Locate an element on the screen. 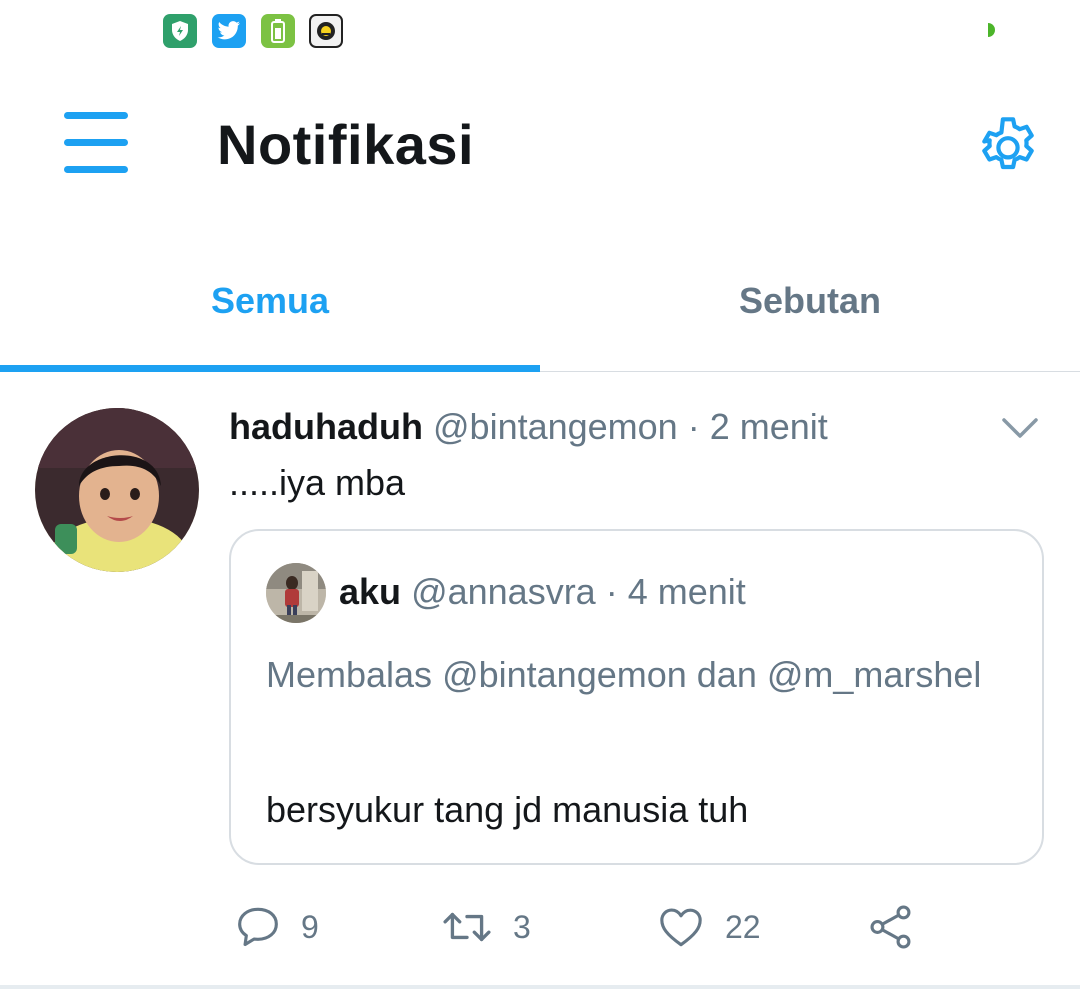 The height and width of the screenshot is (989, 1080). tweet-menu-button is located at coordinates (1020, 428).